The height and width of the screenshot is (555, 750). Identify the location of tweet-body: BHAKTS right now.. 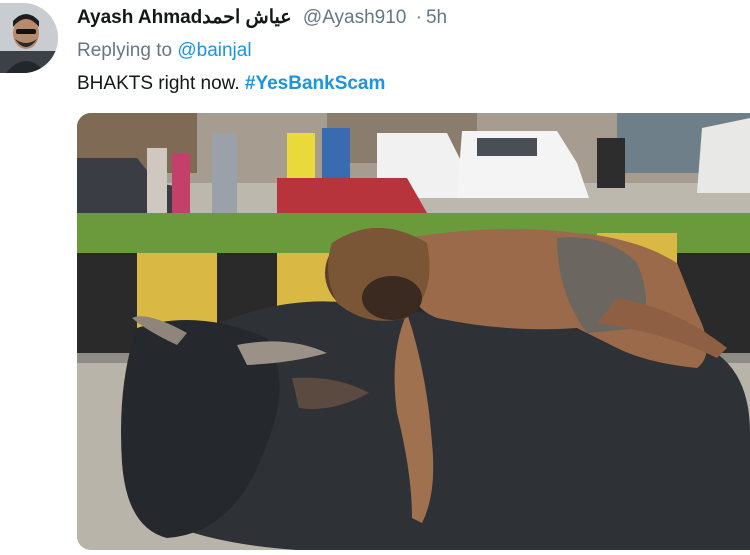
(158, 83).